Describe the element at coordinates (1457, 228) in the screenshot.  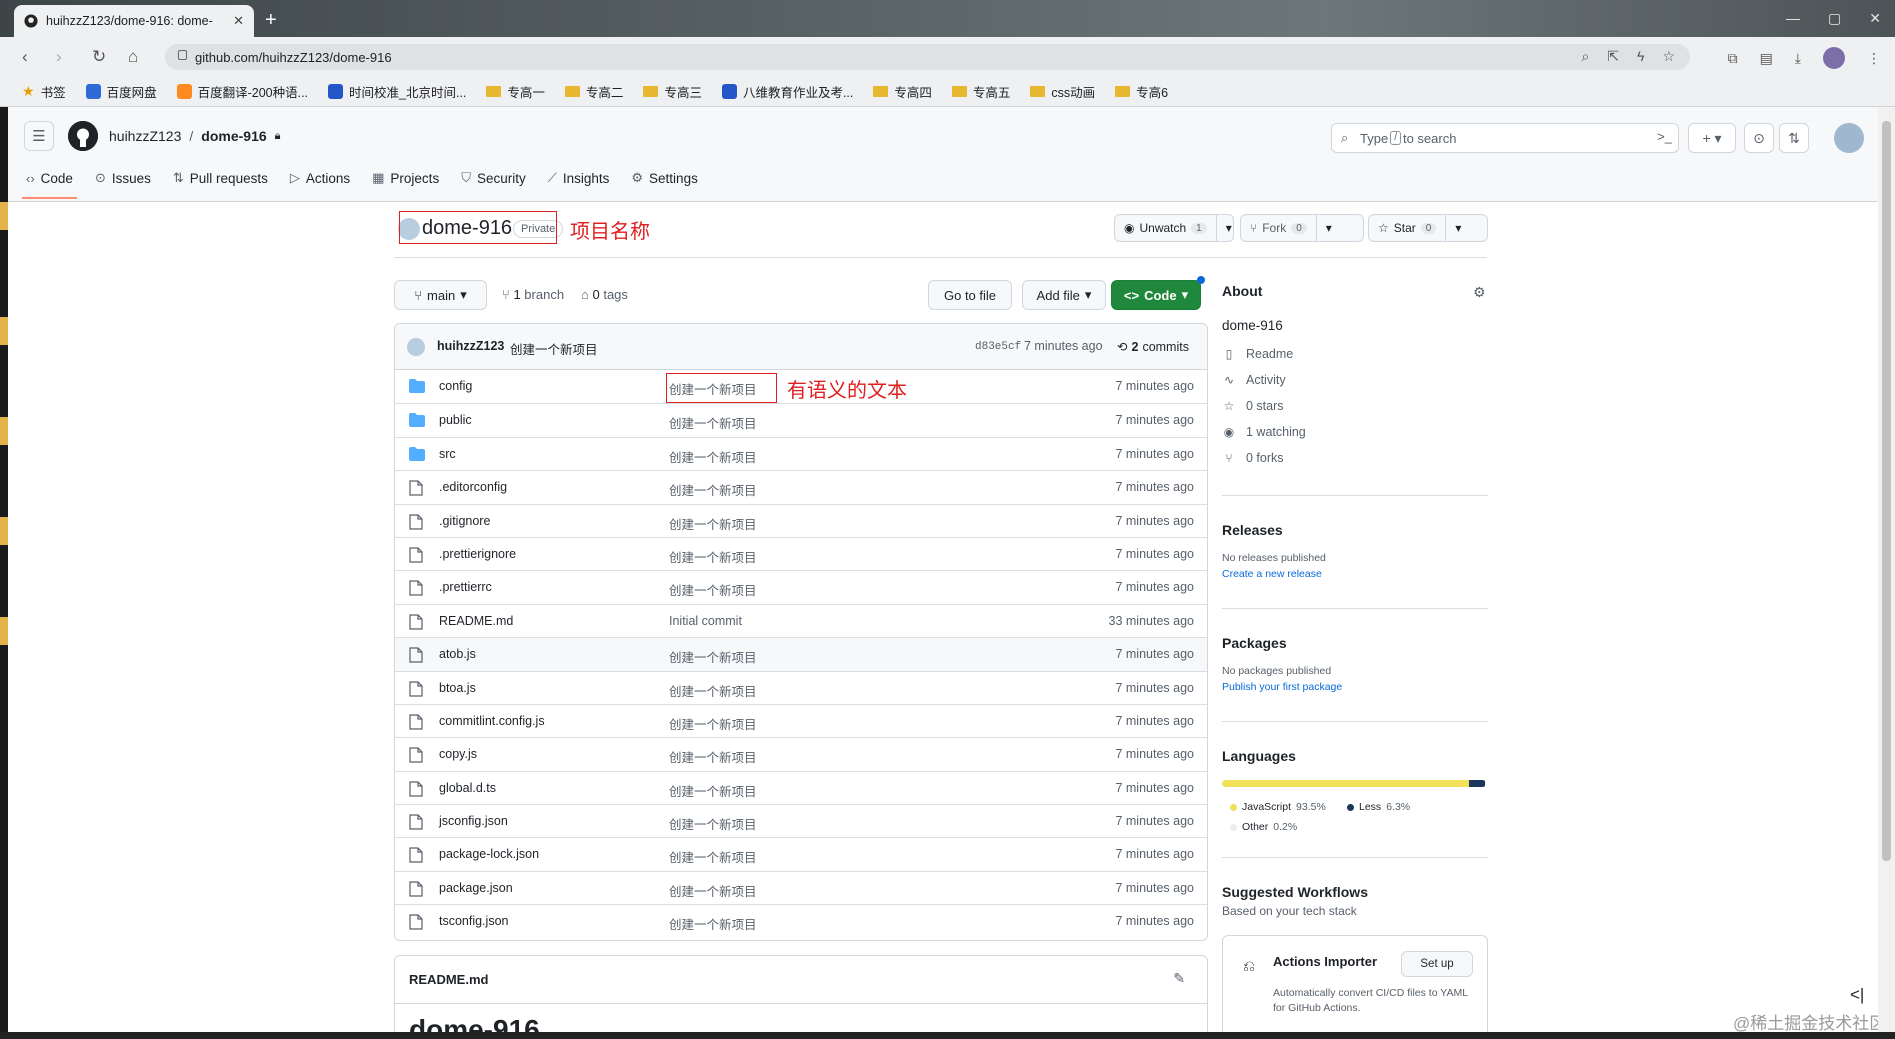
I see `star-dropdown-icon: ▾` at that location.